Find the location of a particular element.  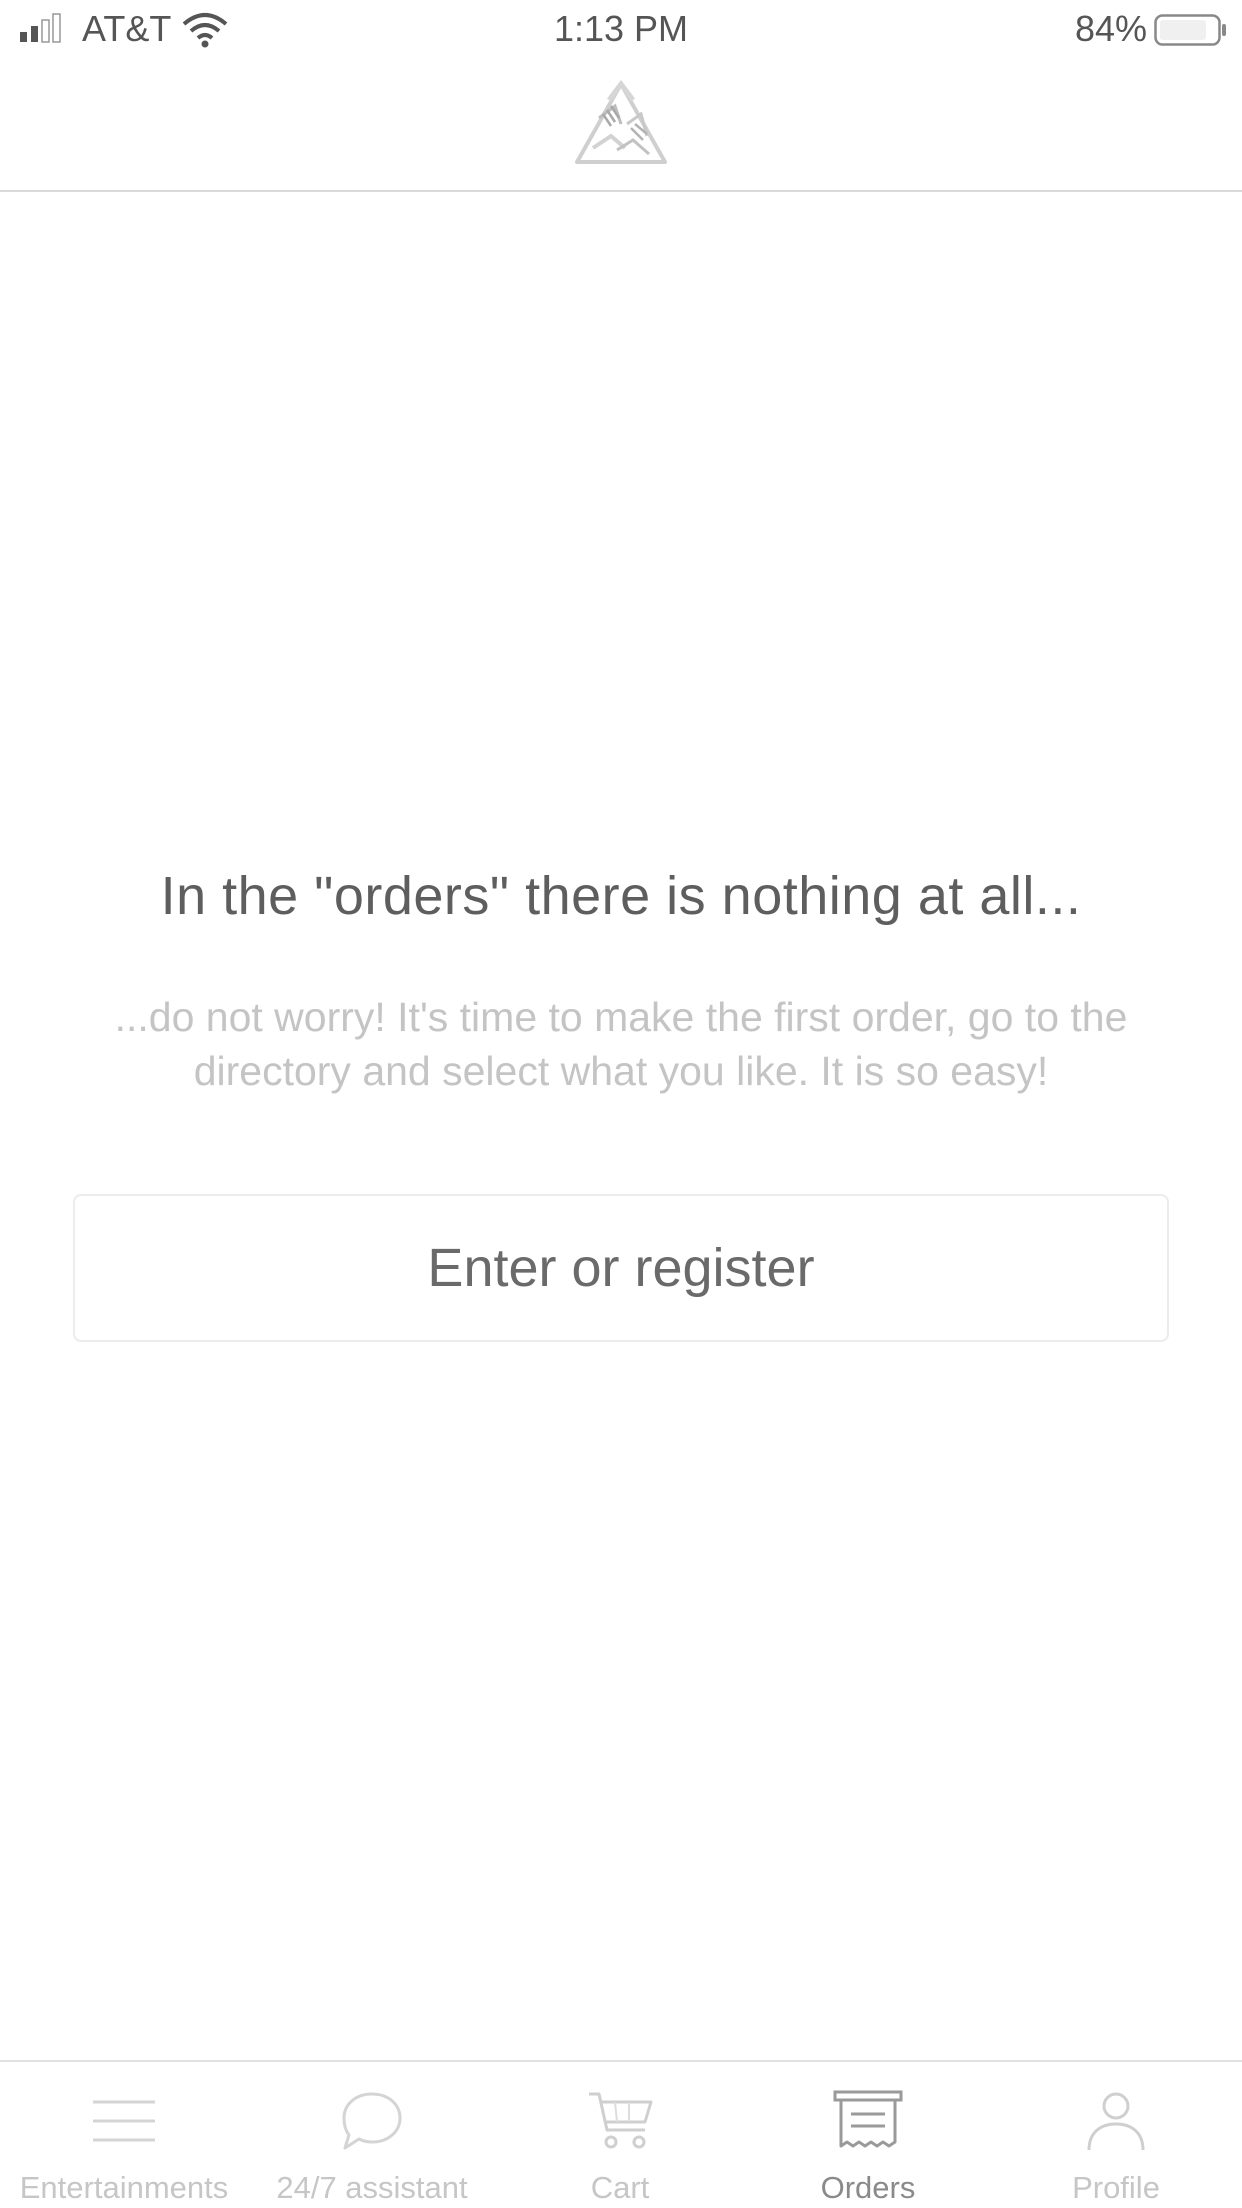

enter-or-register-button: Enter or register is located at coordinates (621, 1268).